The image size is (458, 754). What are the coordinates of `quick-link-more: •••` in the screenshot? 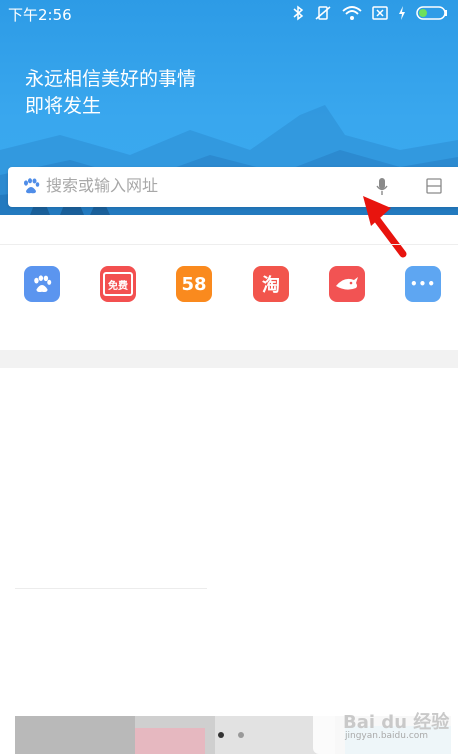 It's located at (423, 284).